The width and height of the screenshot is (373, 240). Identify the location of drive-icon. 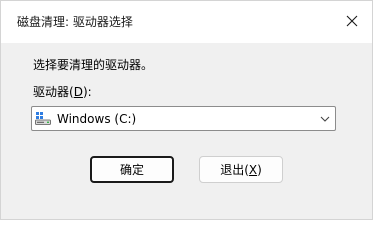
(43, 118).